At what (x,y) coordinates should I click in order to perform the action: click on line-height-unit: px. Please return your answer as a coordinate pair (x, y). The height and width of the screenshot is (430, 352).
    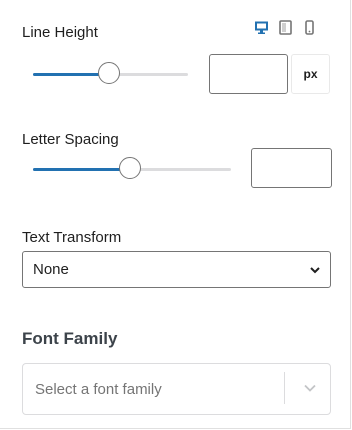
    Looking at the image, I should click on (310, 74).